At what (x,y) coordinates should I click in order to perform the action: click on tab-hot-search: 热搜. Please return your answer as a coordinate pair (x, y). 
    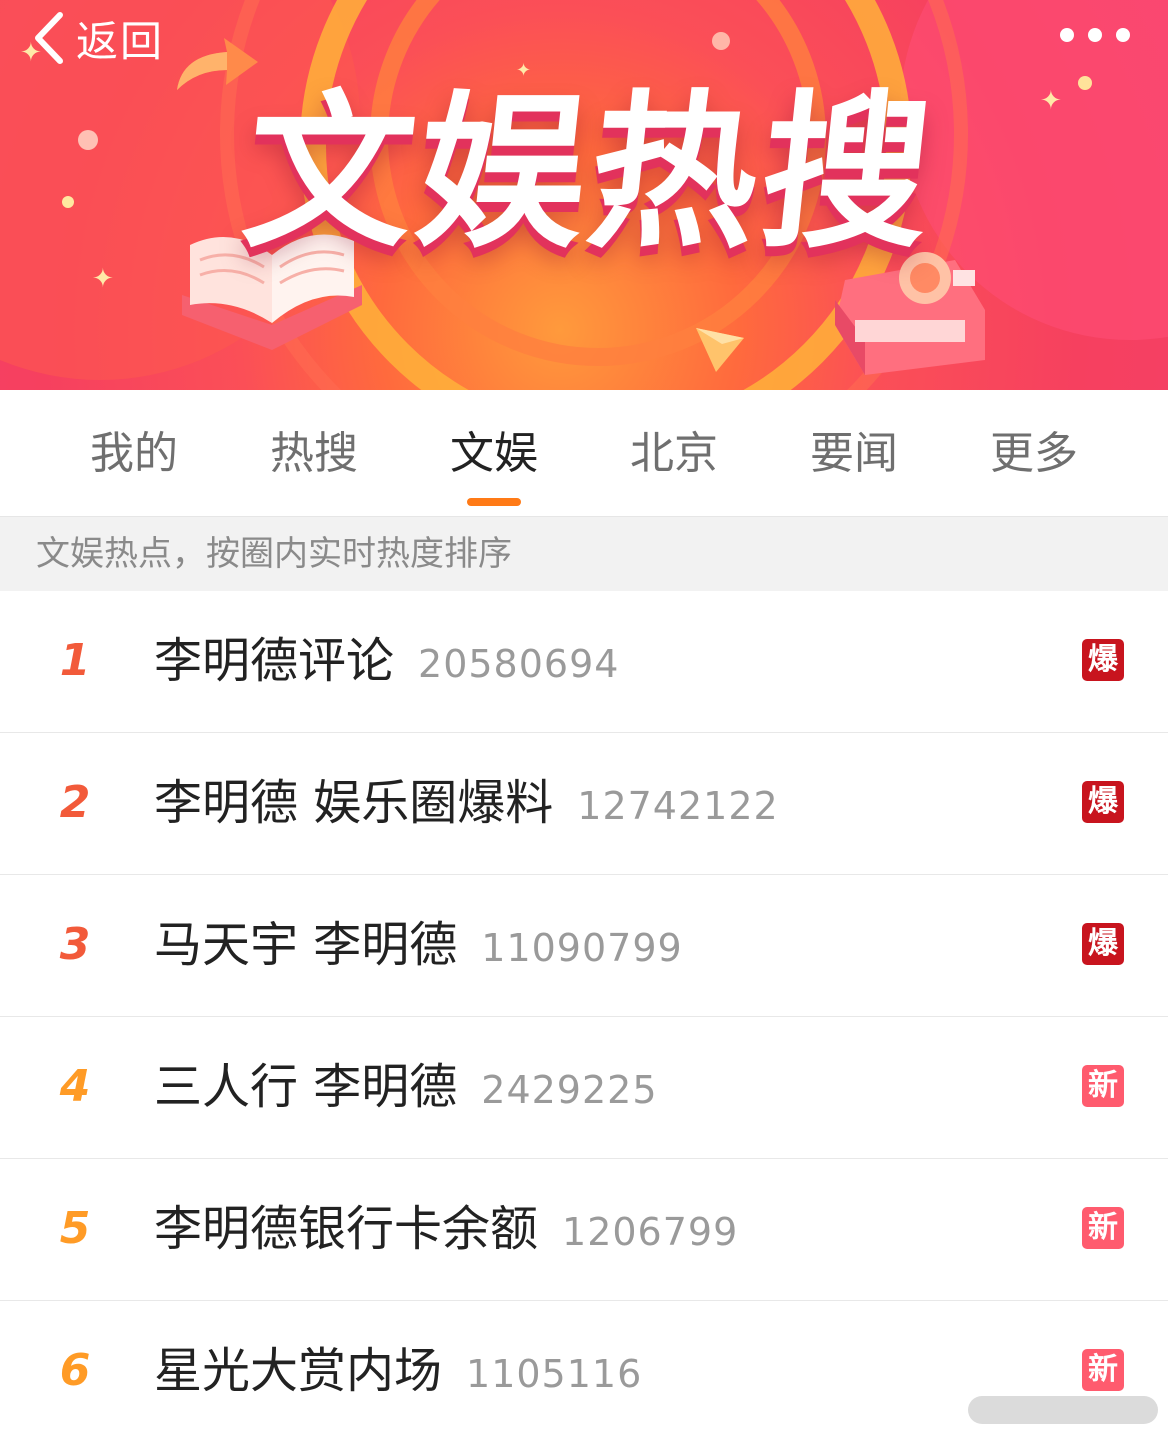
    Looking at the image, I should click on (314, 454).